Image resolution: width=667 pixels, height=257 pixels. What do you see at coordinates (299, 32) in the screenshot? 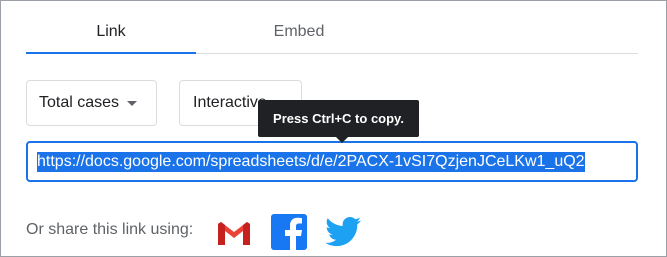
I see `tab-embed: Embed` at bounding box center [299, 32].